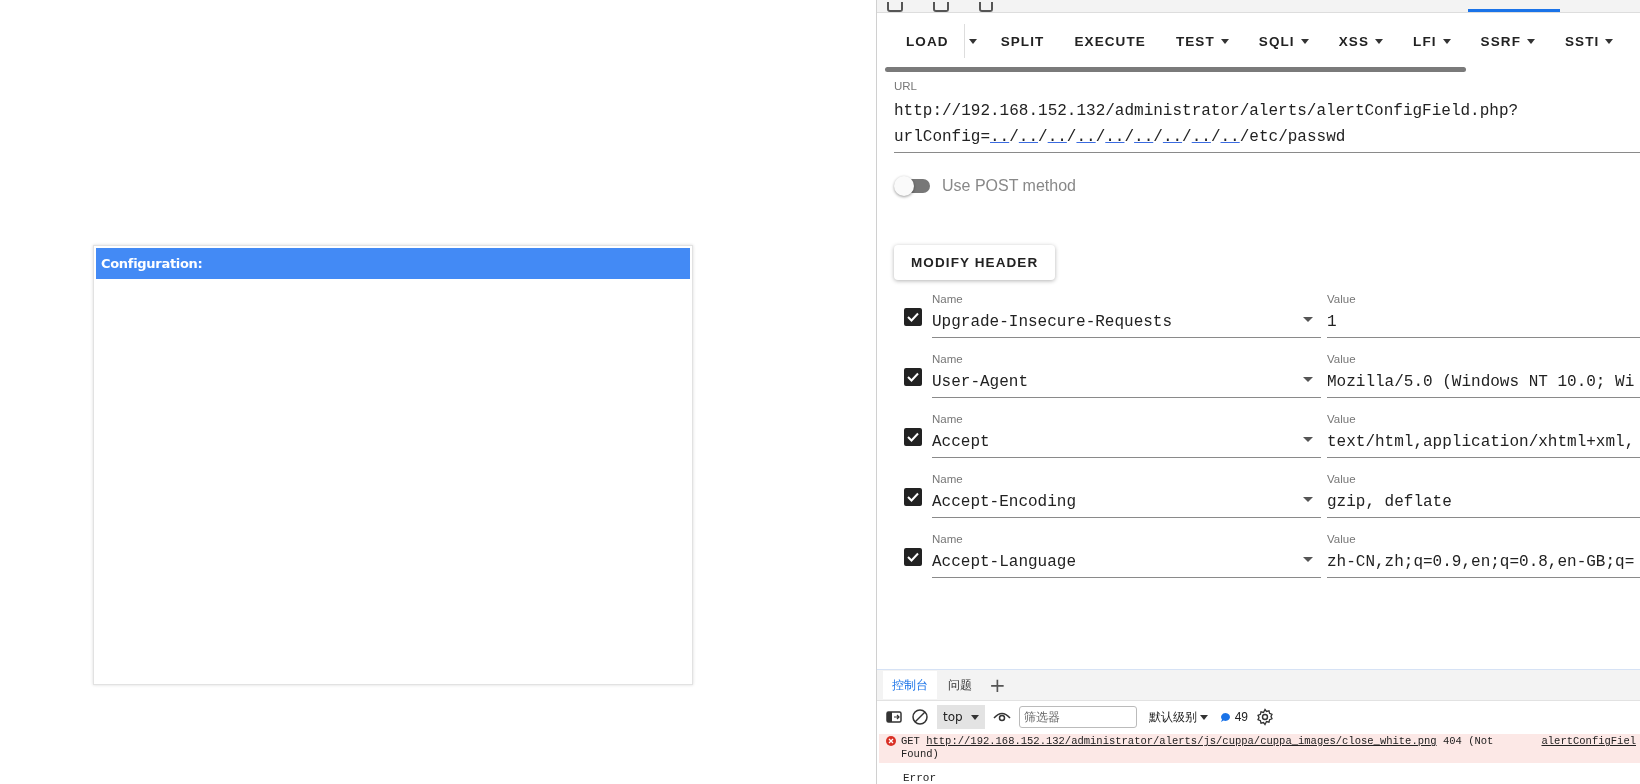 Image resolution: width=1640 pixels, height=784 pixels. Describe the element at coordinates (1009, 186) in the screenshot. I see `toggle-label: Use POST method` at that location.